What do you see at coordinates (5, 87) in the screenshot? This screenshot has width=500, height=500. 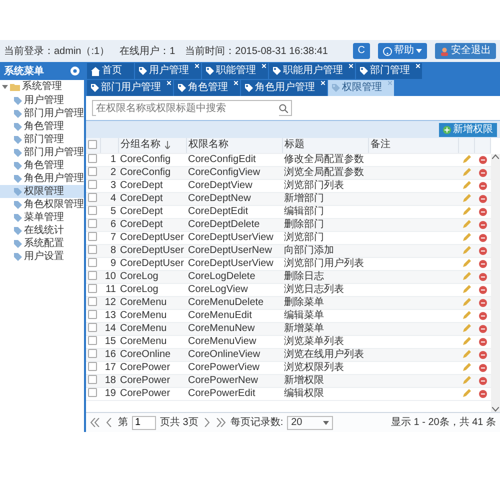 I see `expanded-caret-icon` at bounding box center [5, 87].